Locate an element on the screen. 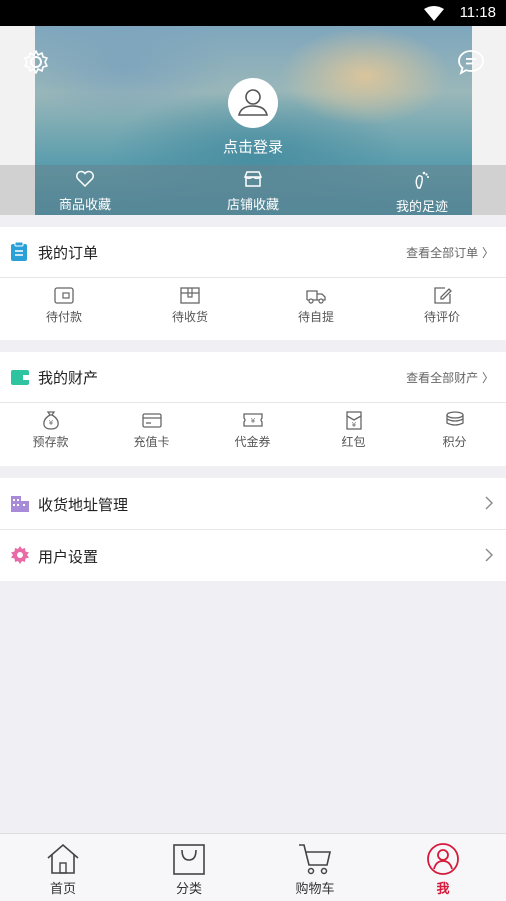 Image resolution: width=506 pixels, height=901 pixels. assets-title: 我的财产 is located at coordinates (68, 378).